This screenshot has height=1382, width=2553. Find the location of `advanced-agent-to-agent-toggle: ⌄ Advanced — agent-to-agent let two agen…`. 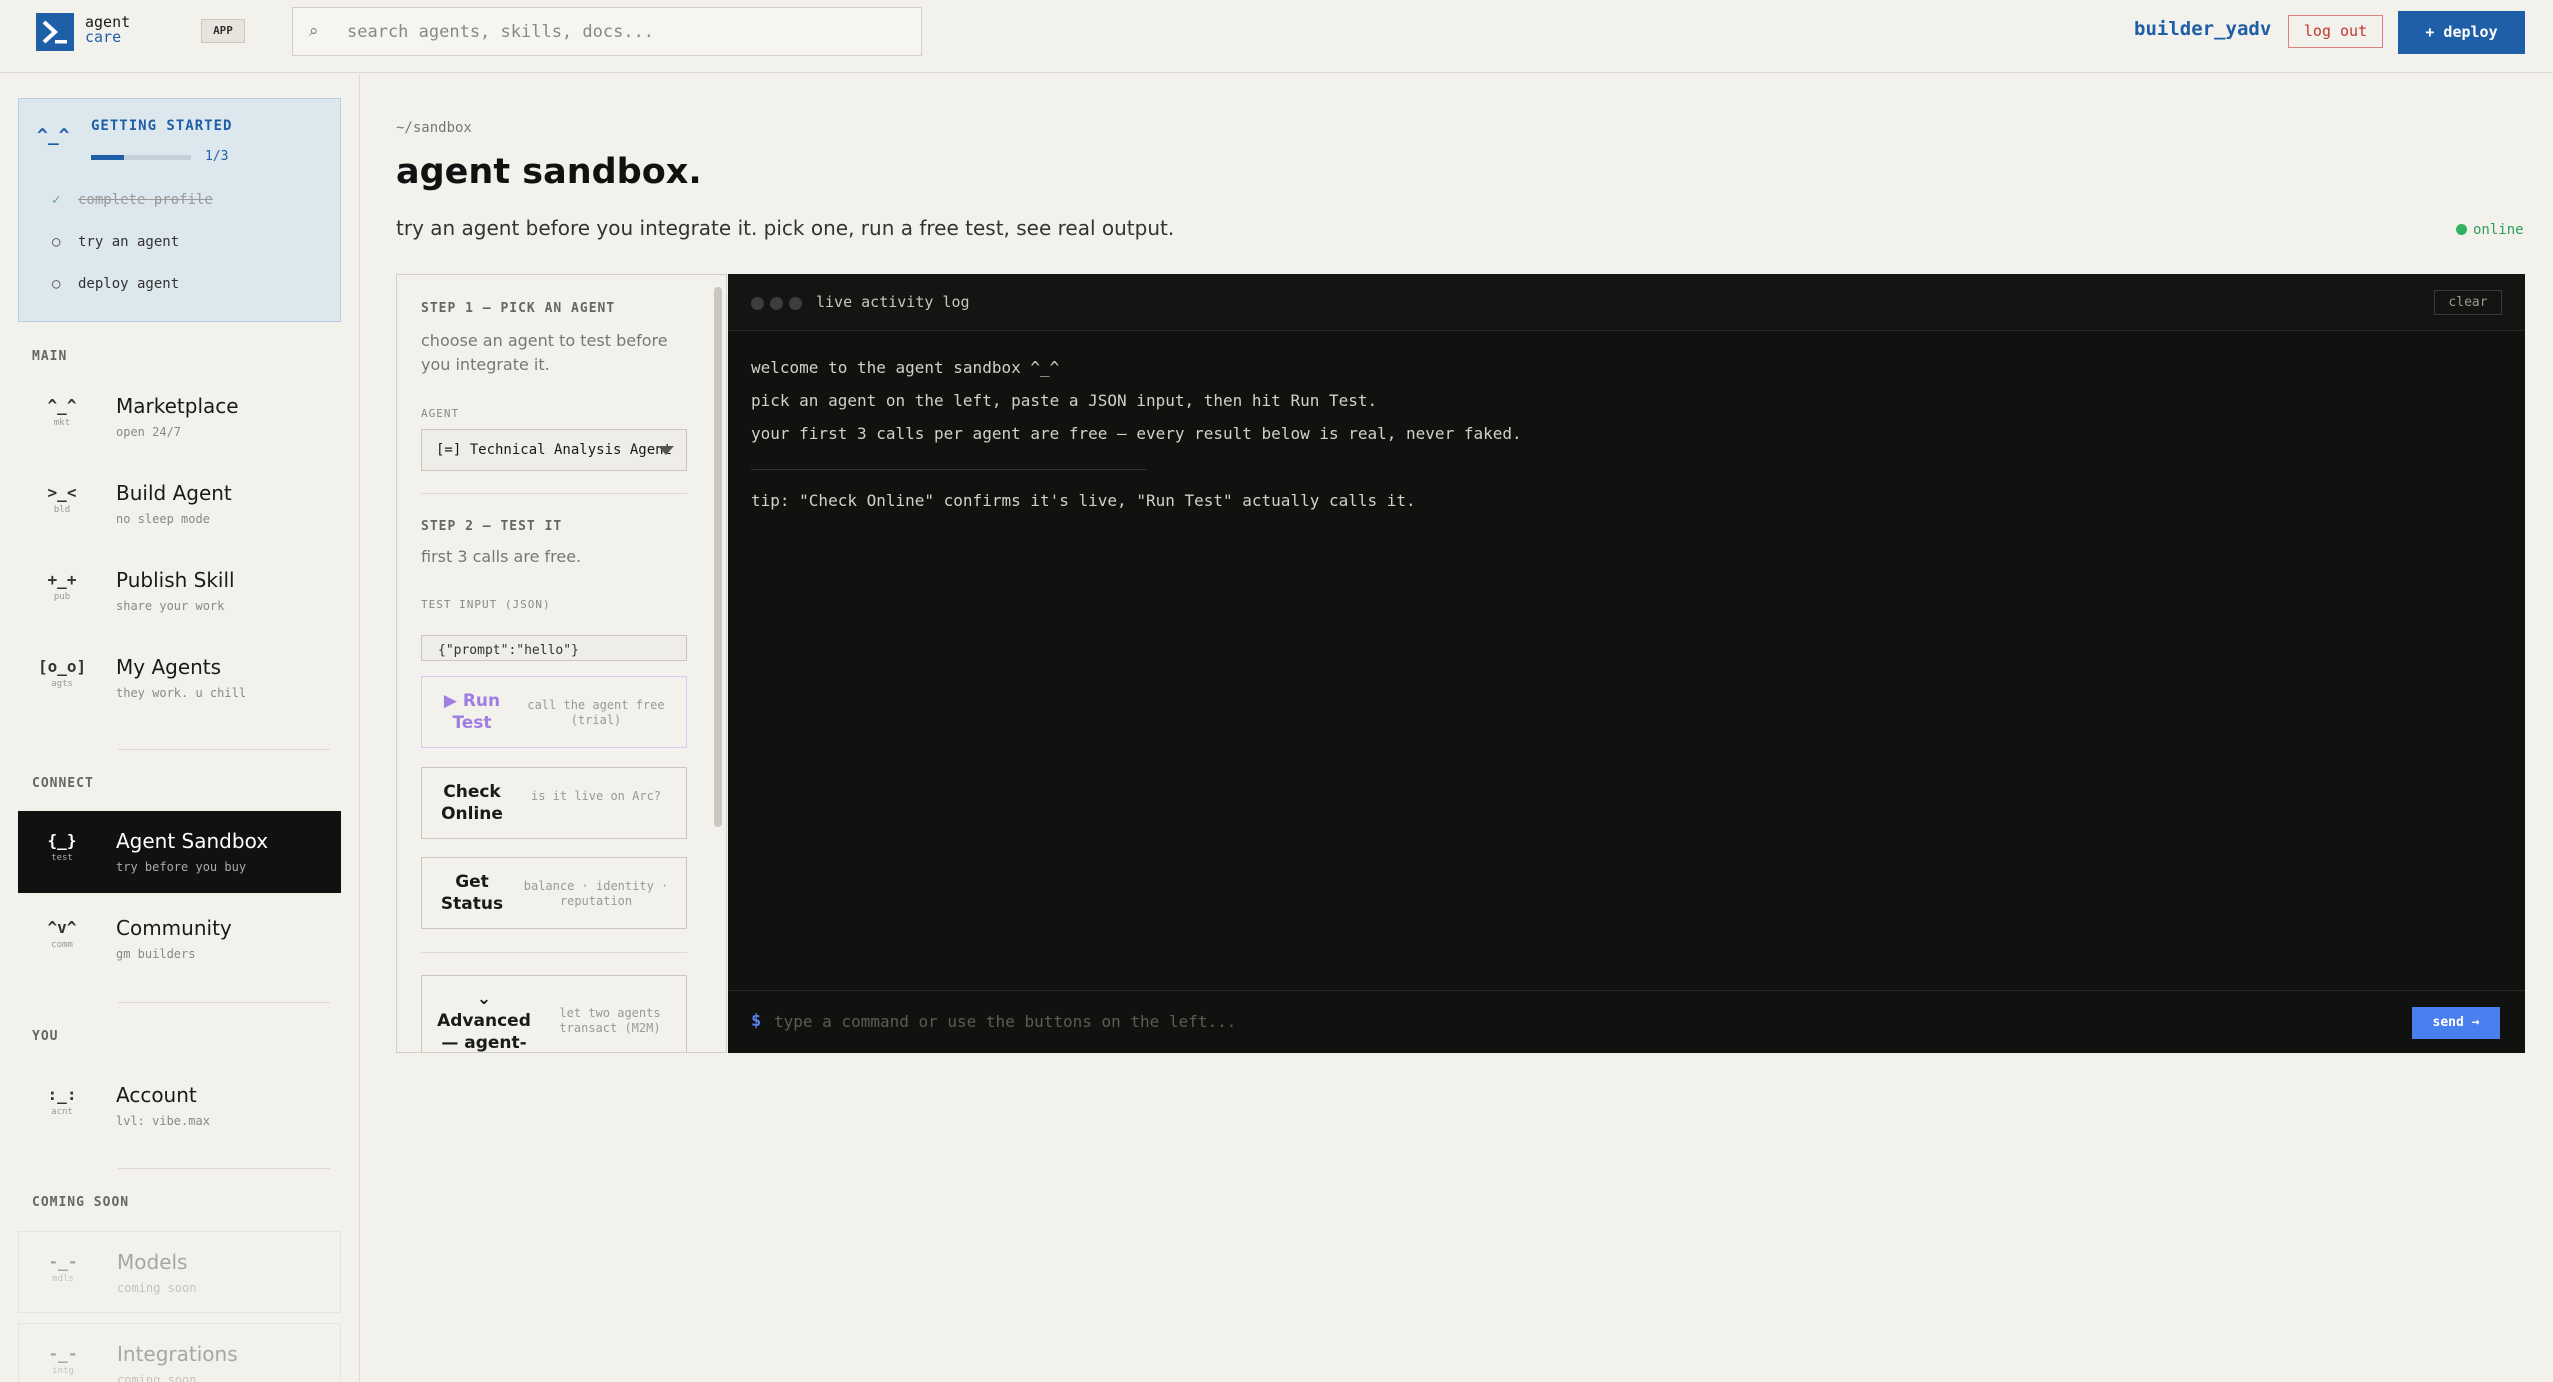

advanced-agent-to-agent-toggle: ⌄ Advanced — agent-to-agent let two agen… is located at coordinates (554, 1014).